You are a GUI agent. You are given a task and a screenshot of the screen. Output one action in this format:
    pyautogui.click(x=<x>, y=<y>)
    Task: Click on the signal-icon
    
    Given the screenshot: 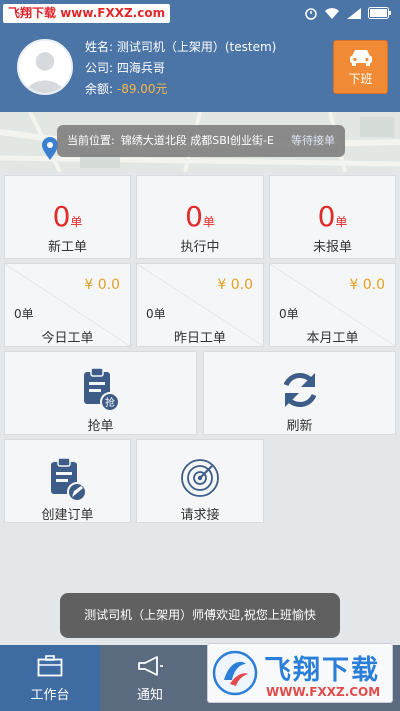 What is the action you would take?
    pyautogui.click(x=354, y=13)
    